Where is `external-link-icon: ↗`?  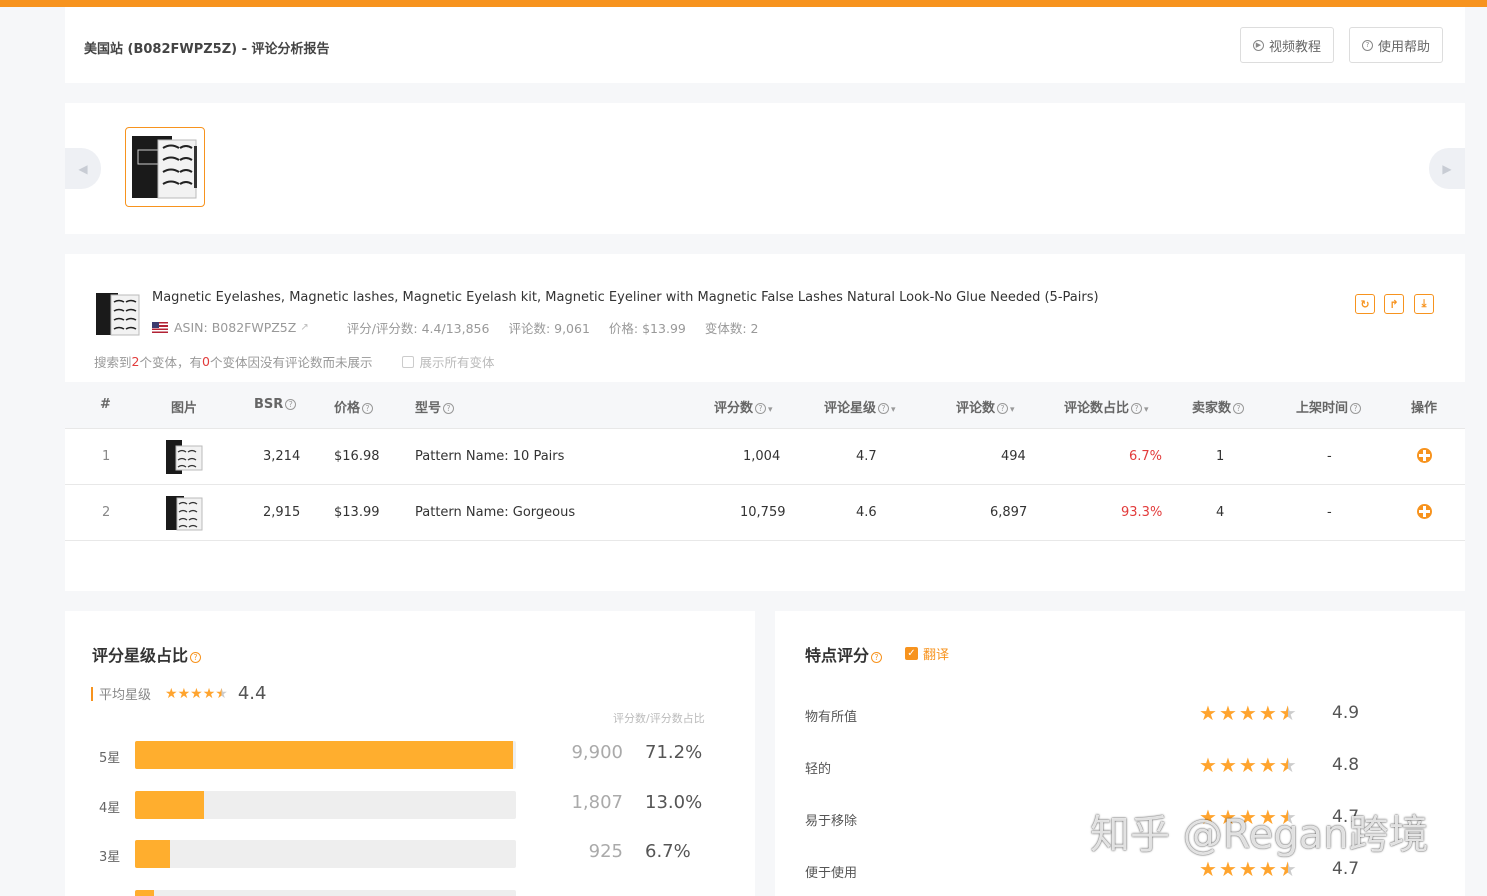
external-link-icon: ↗ is located at coordinates (304, 327).